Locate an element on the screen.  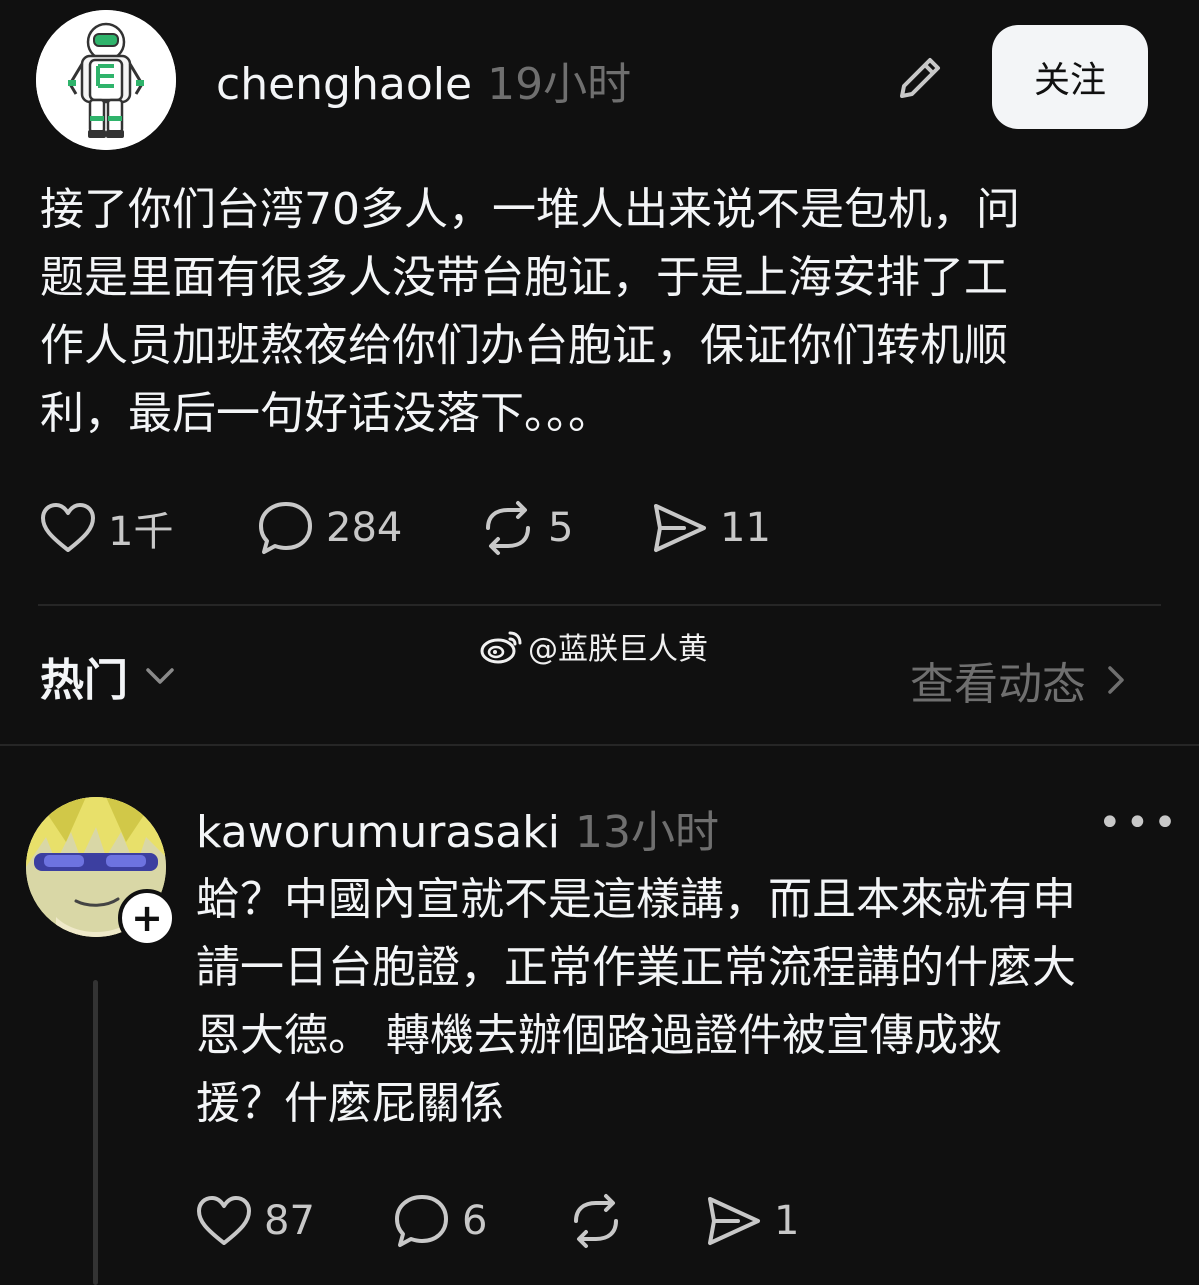
divider is located at coordinates (599, 605).